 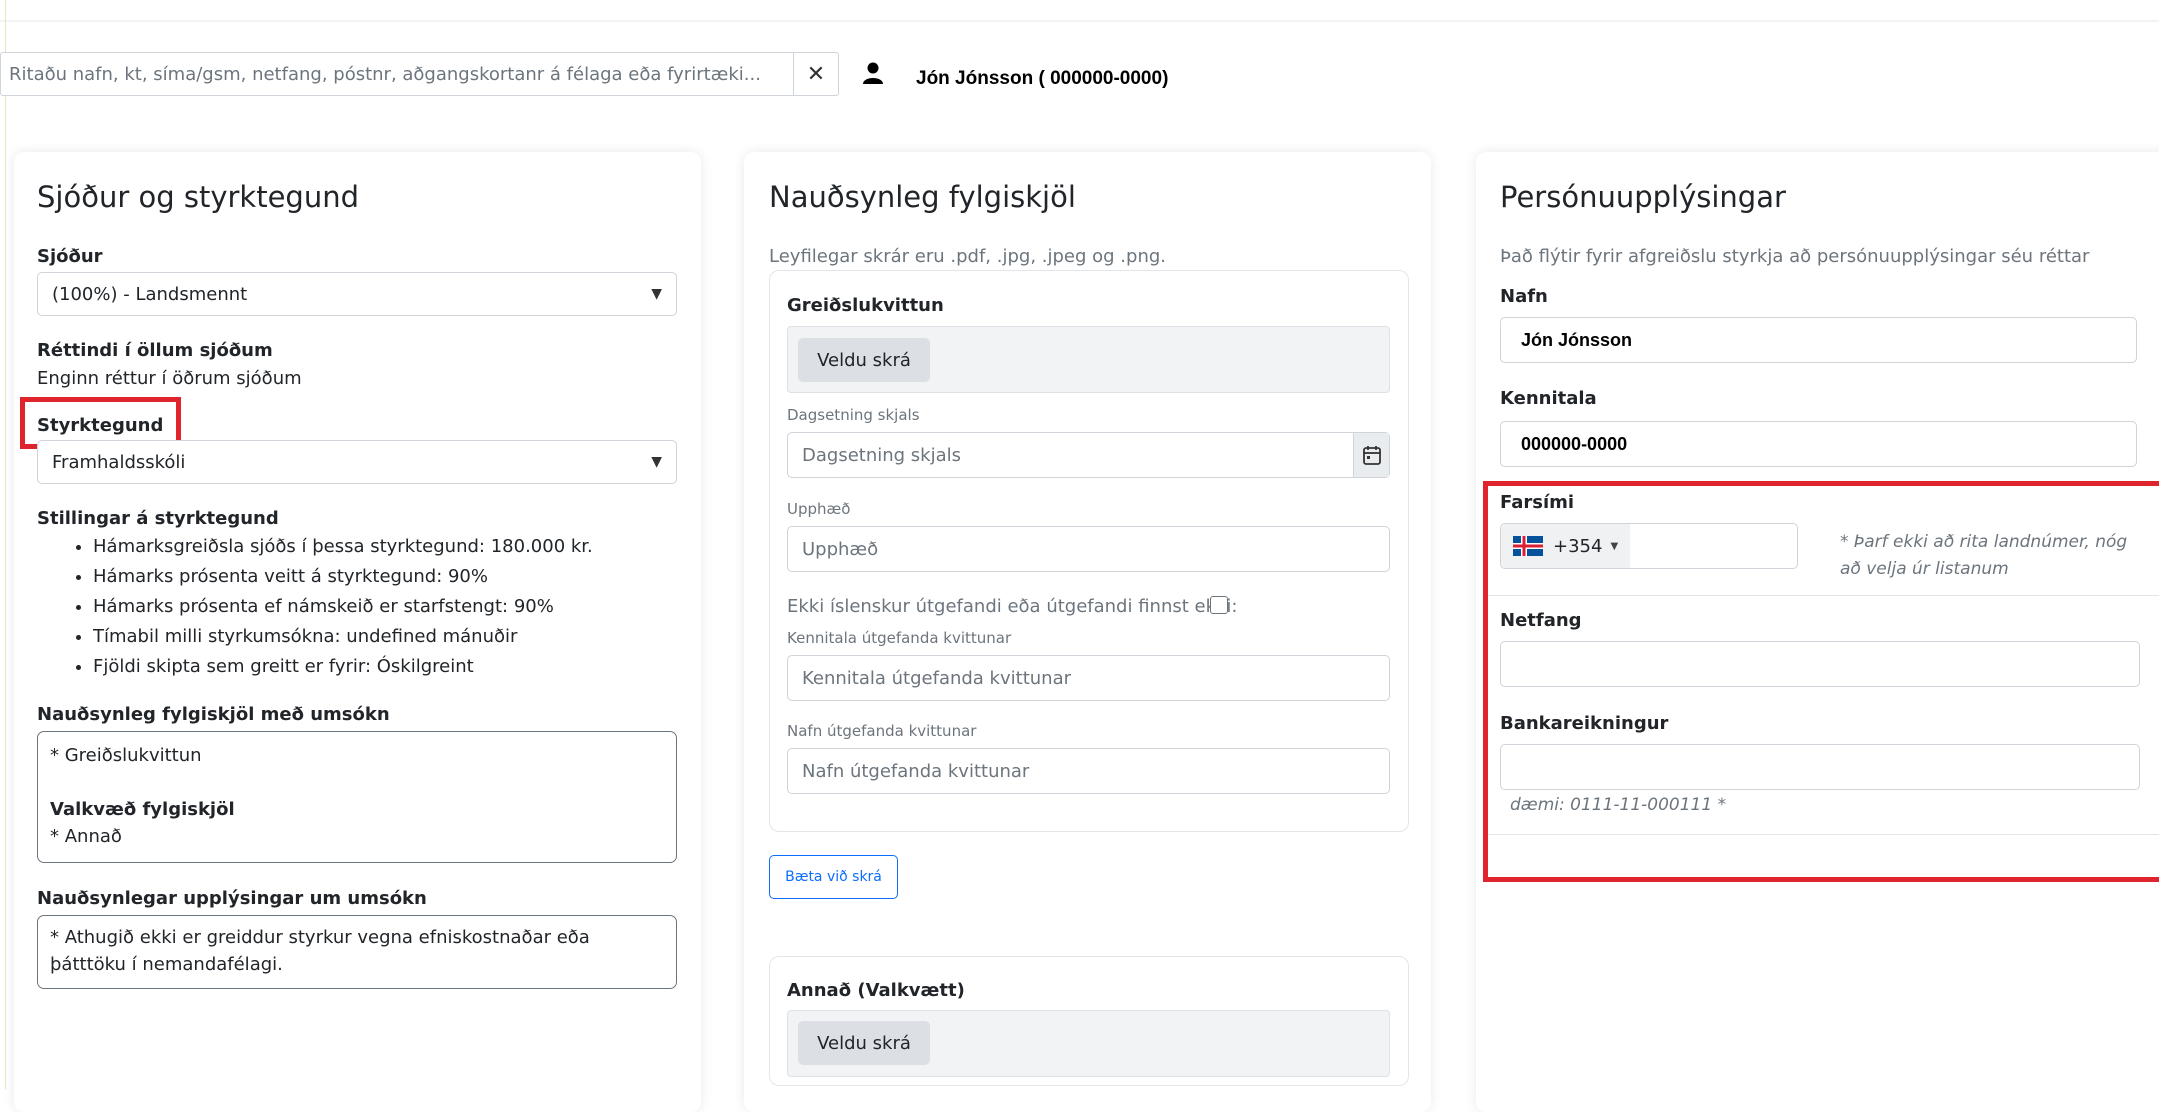 What do you see at coordinates (158, 518) in the screenshot?
I see `settings-label: Stillingar á styrktegund` at bounding box center [158, 518].